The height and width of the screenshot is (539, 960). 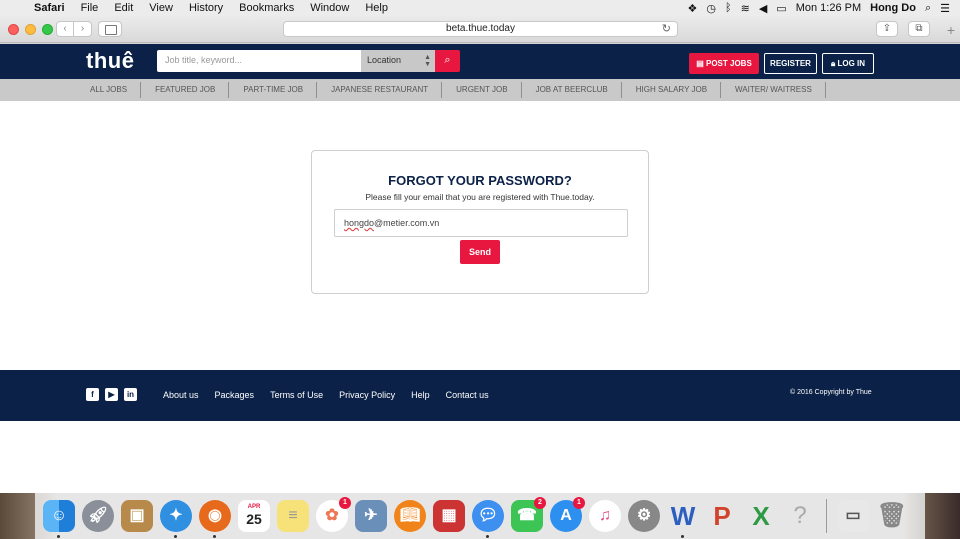 I want to click on address-bar: beta.thue.today ↻, so click(x=480, y=29).